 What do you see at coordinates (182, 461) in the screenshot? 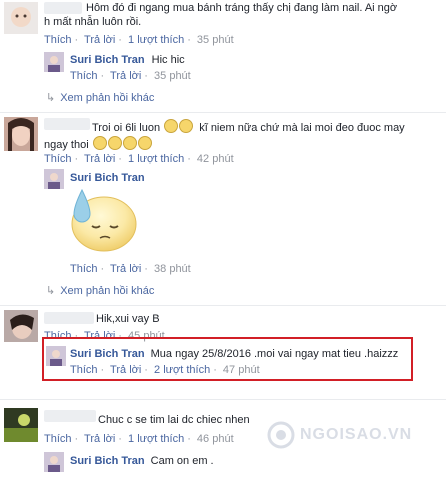
I see `reply-text: Cam on em .` at bounding box center [182, 461].